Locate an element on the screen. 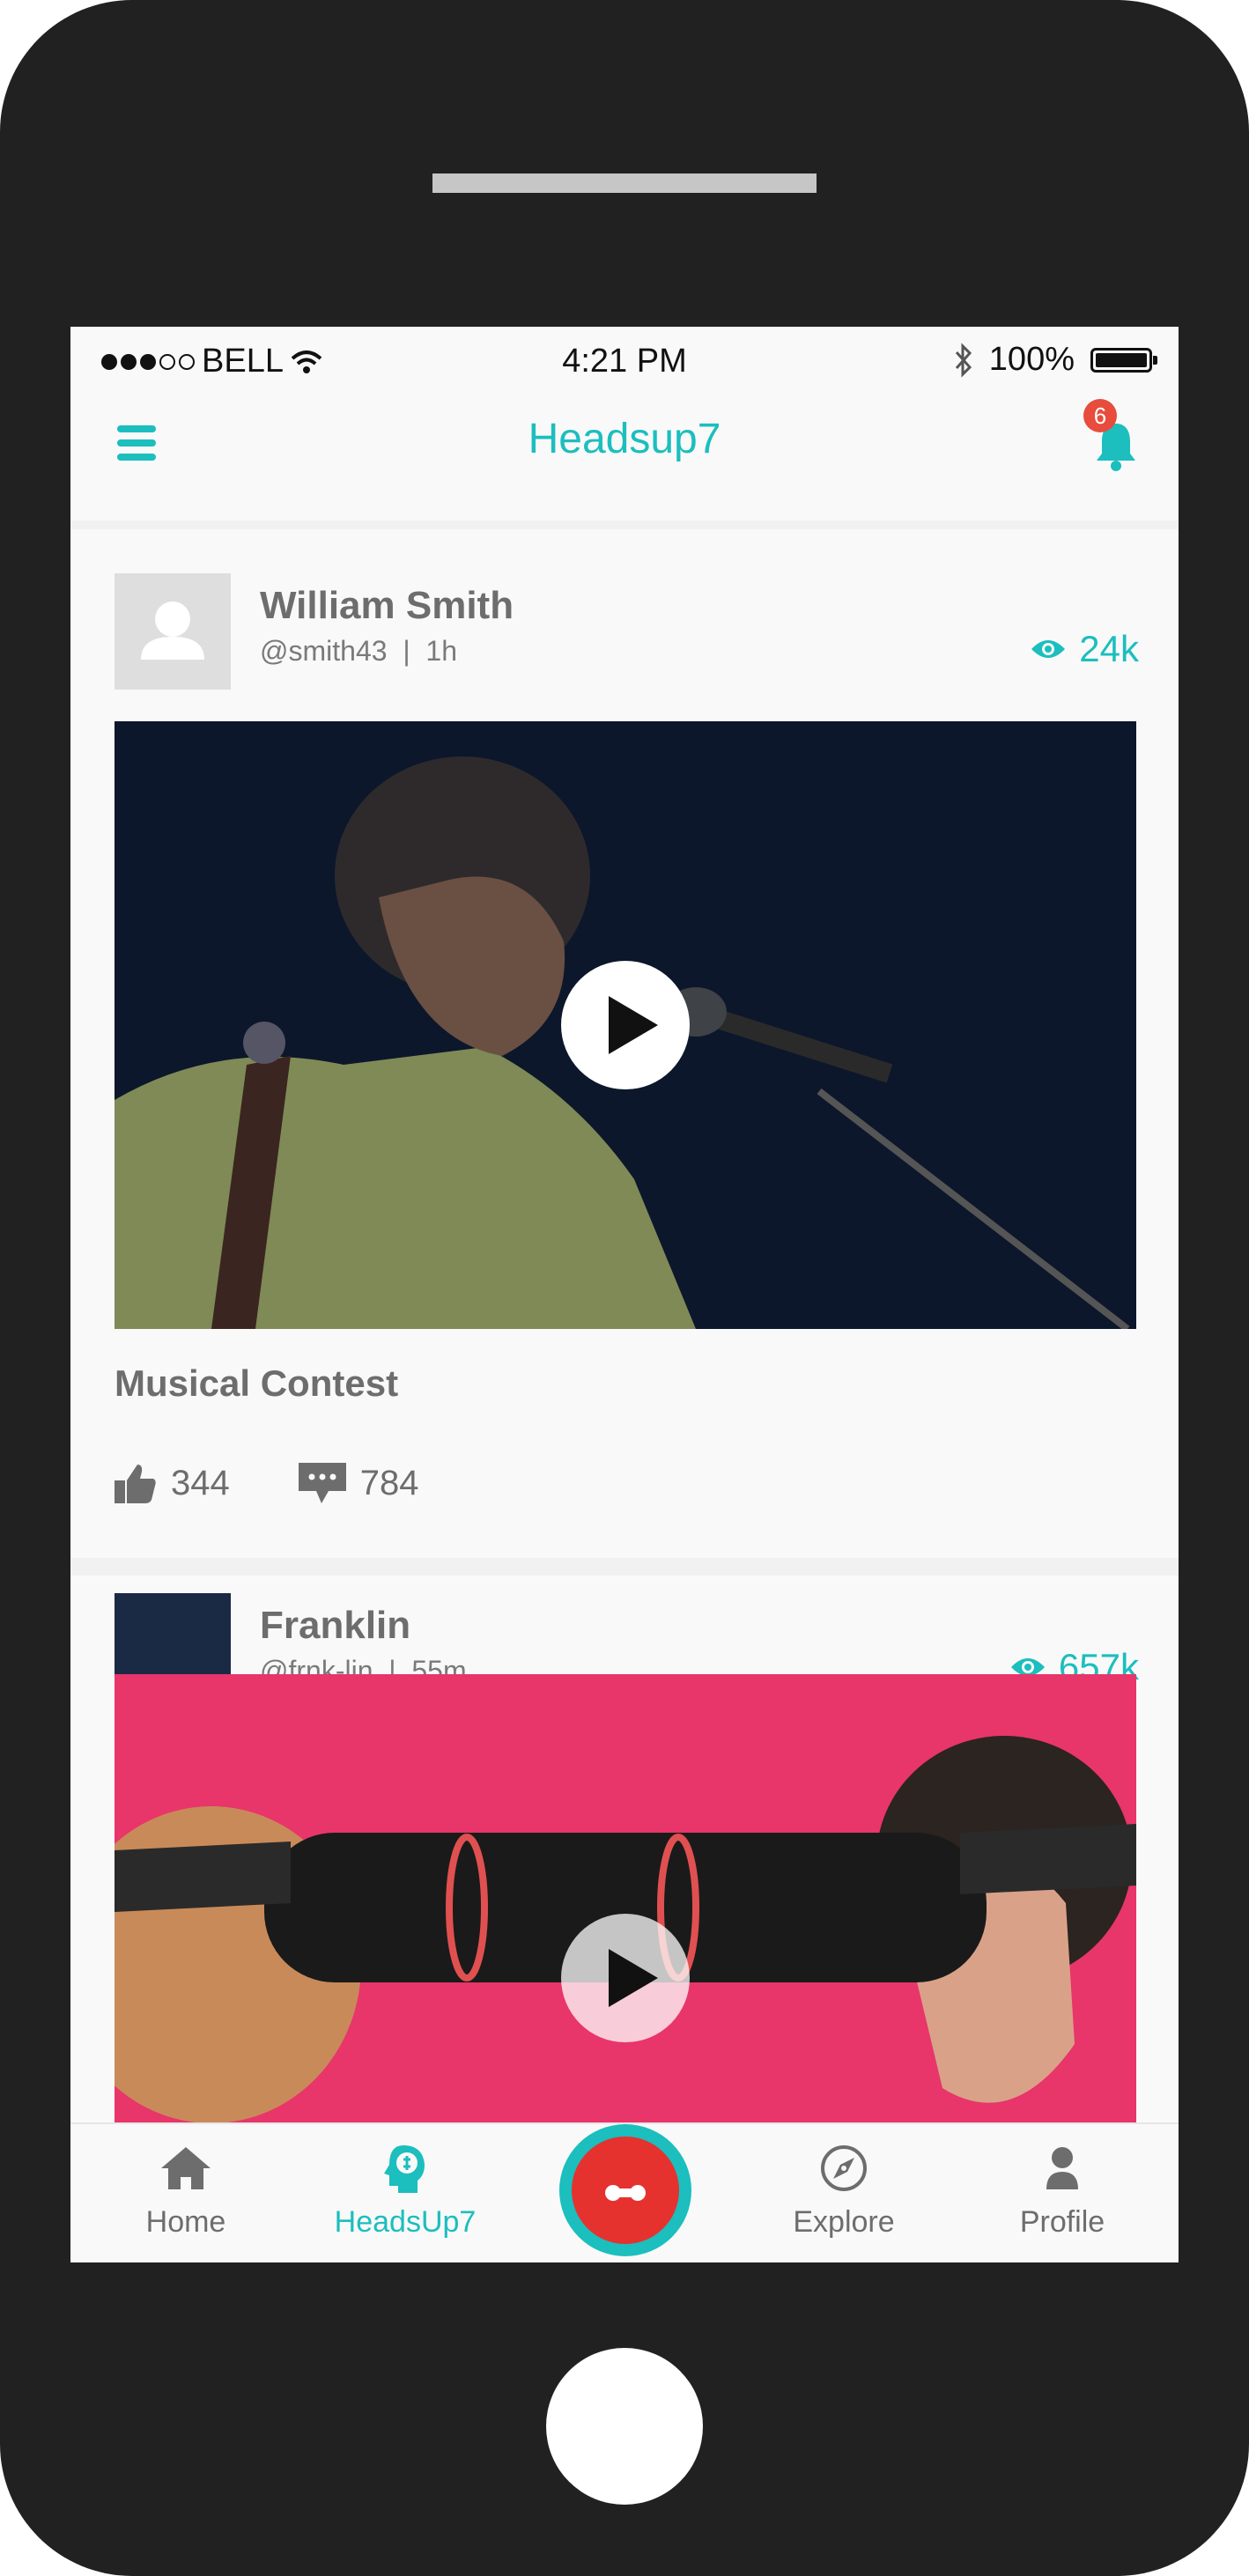 The image size is (1249, 2576). compass-icon is located at coordinates (844, 2168).